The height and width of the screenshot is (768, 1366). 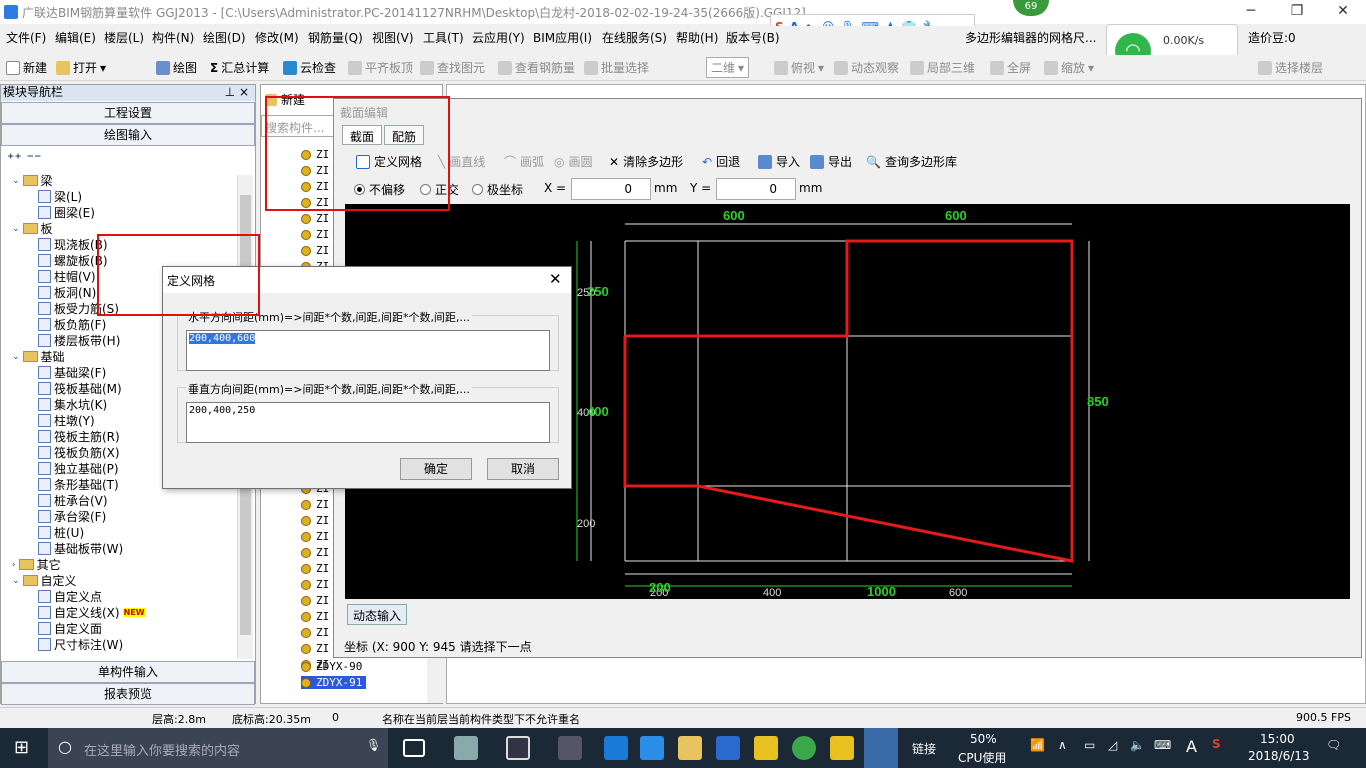 What do you see at coordinates (67, 292) in the screenshot?
I see `tree-item: 板洞(N)` at bounding box center [67, 292].